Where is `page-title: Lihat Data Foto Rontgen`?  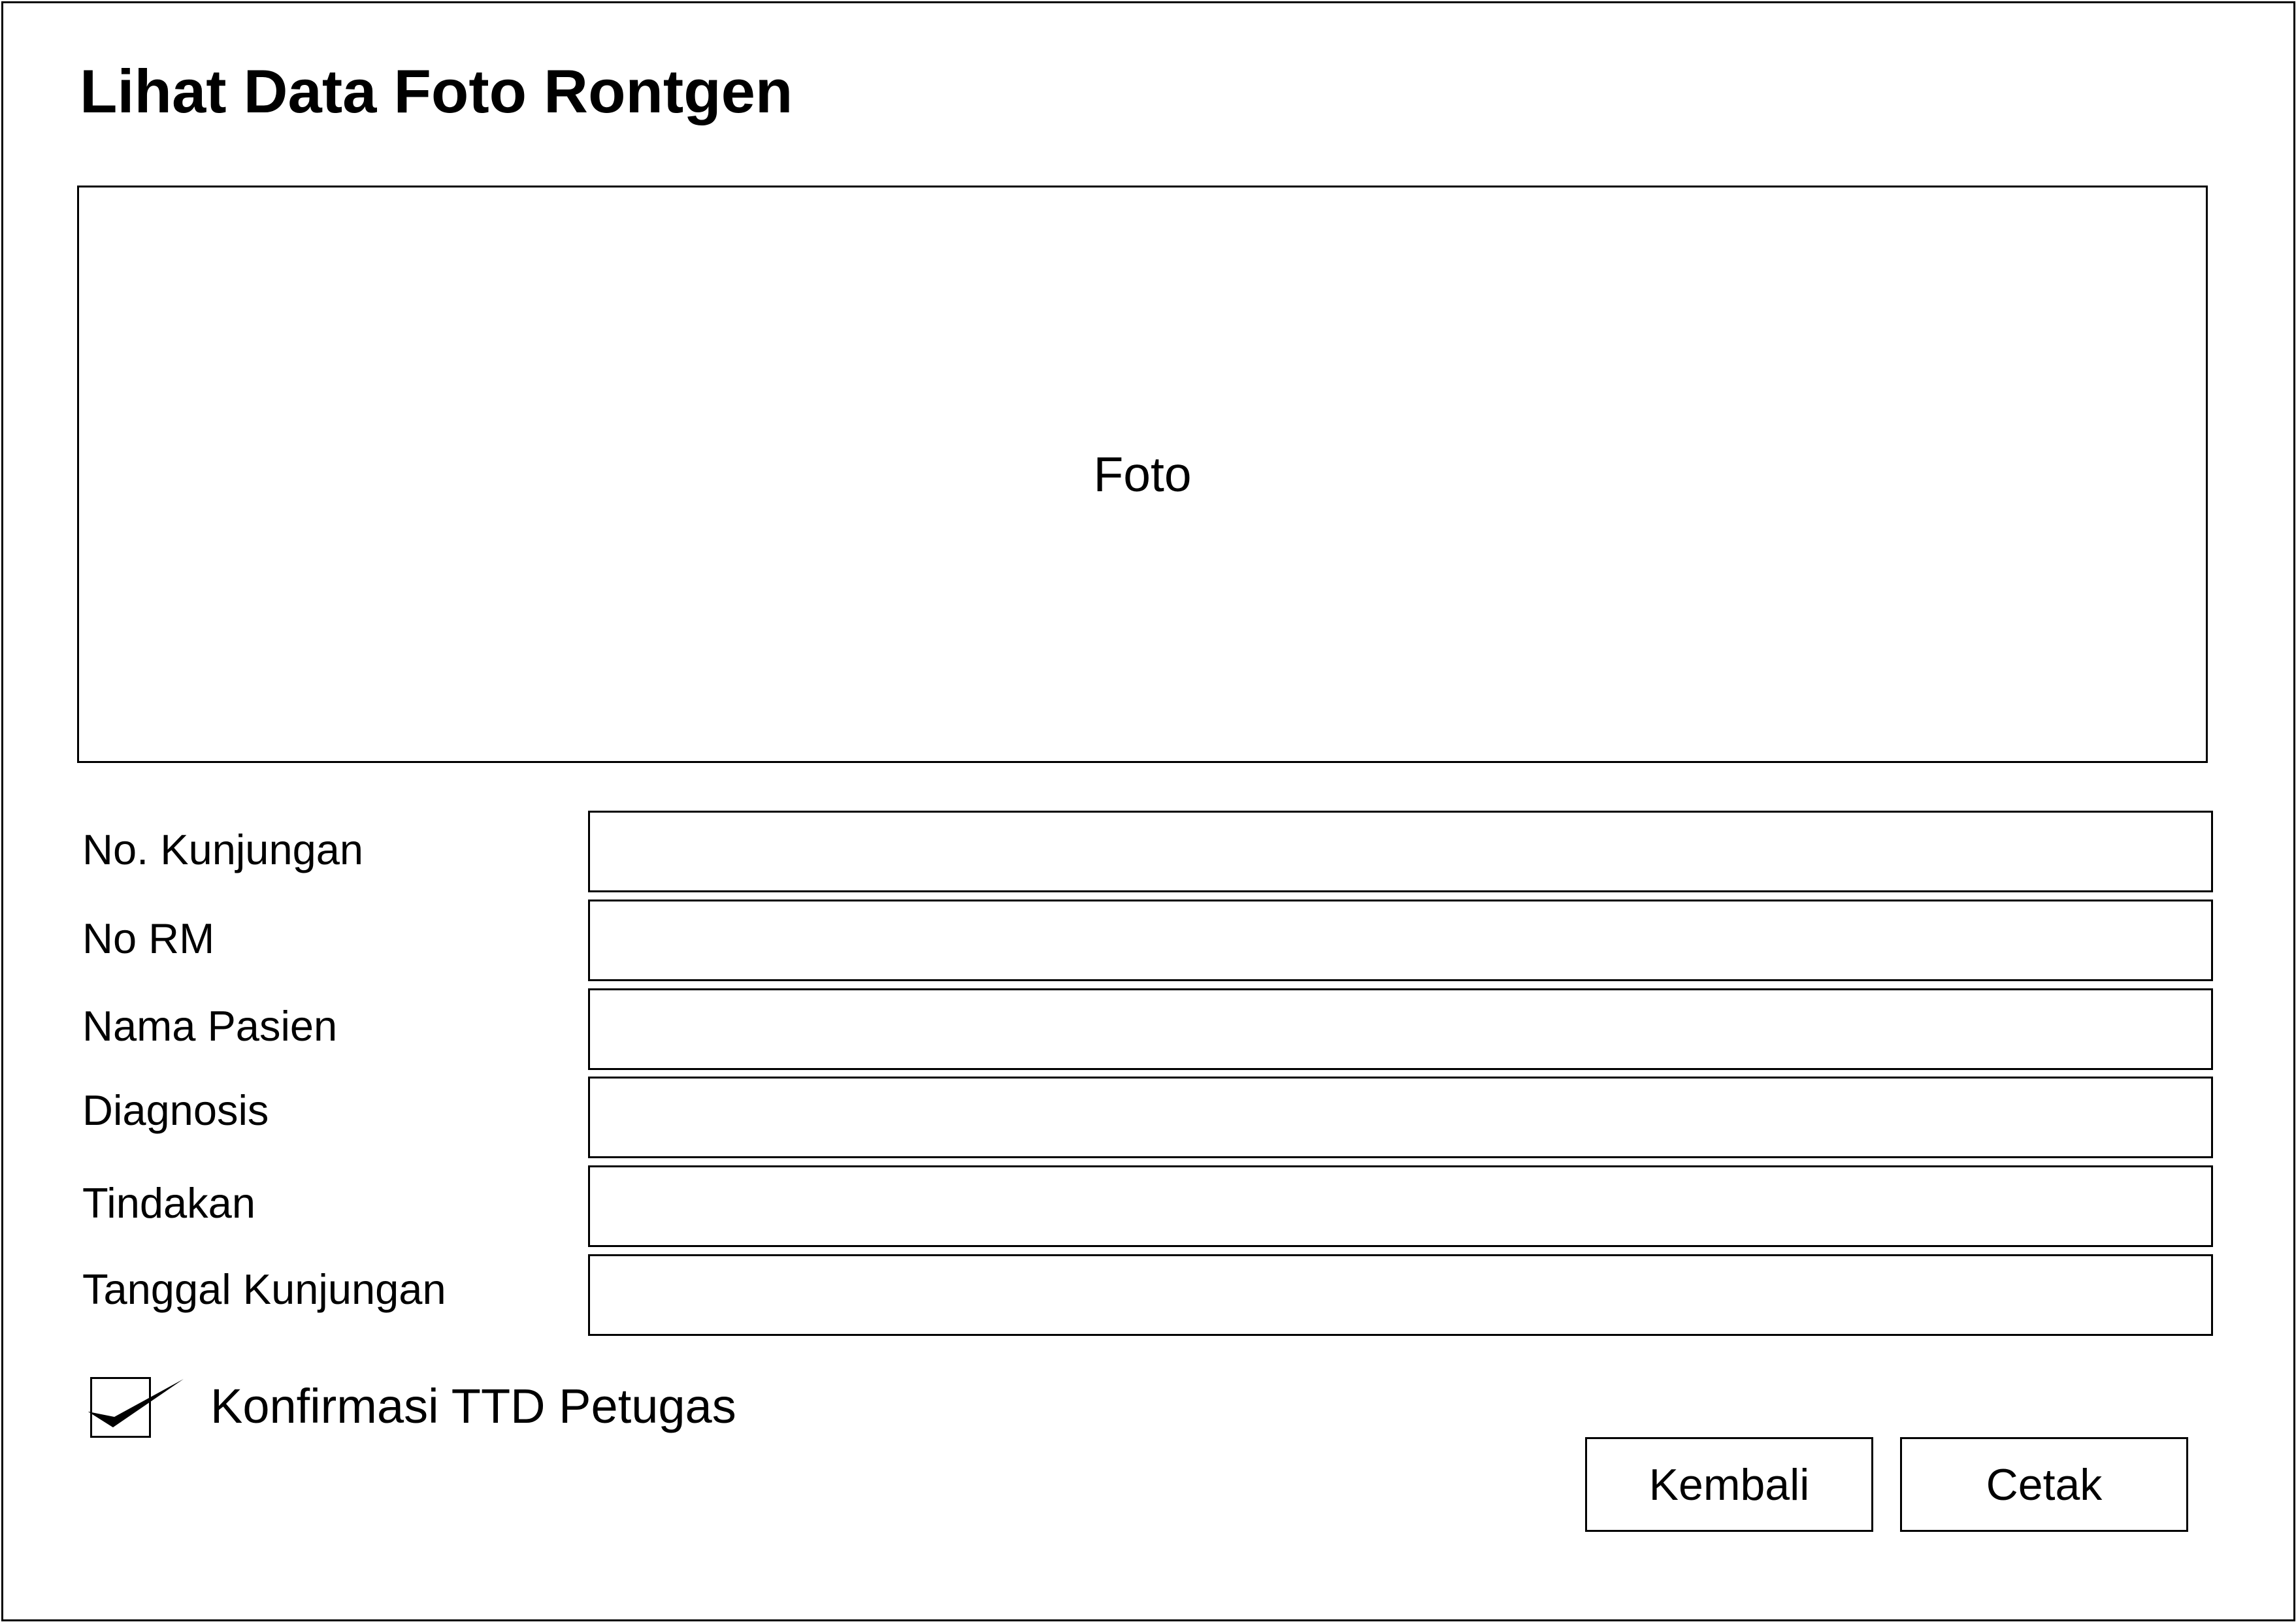
page-title: Lihat Data Foto Rontgen is located at coordinates (436, 91).